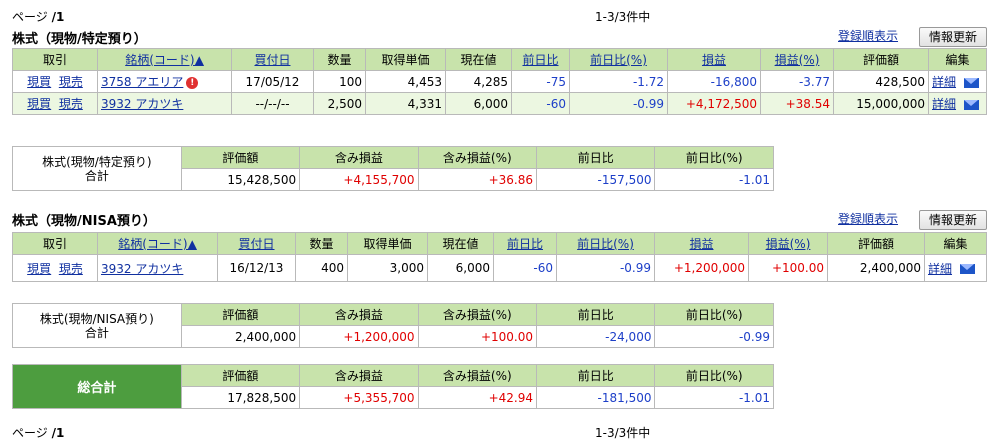 This screenshot has height=442, width=995. I want to click on sum-col-change: 前日比, so click(596, 157).